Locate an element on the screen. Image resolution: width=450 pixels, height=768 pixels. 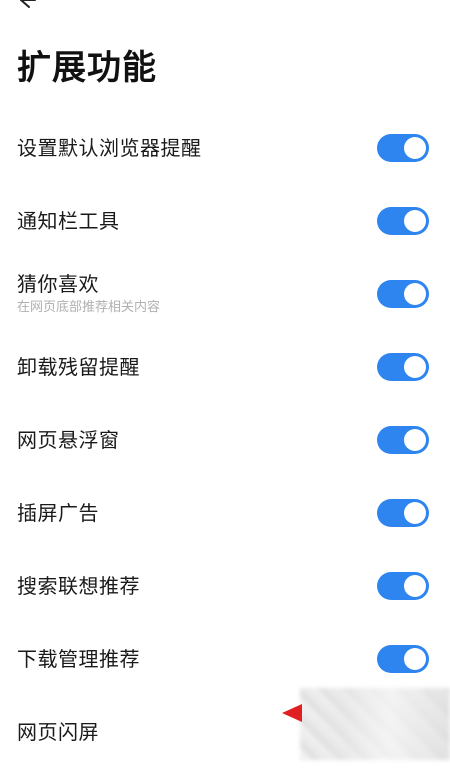
back-arrow-icon is located at coordinates (28, 4).